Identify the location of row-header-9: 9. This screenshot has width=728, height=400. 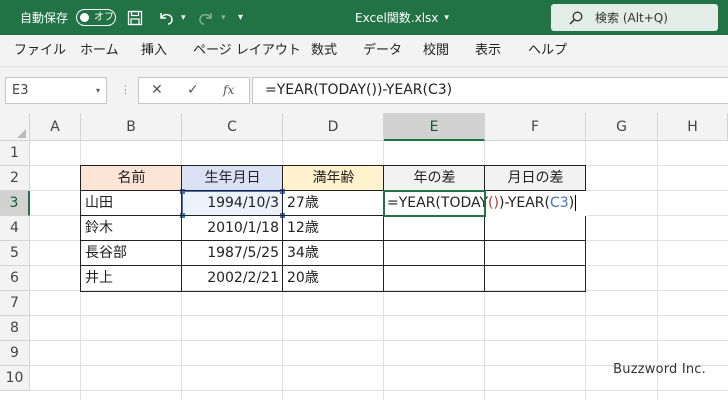
(15, 353).